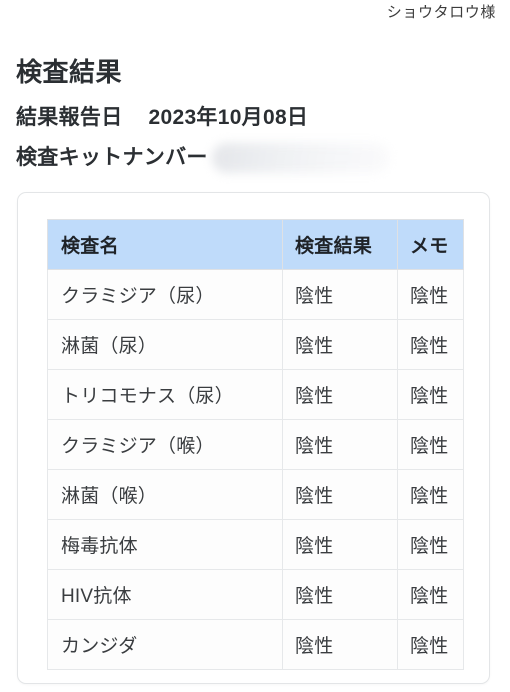 The width and height of the screenshot is (510, 692). Describe the element at coordinates (300, 158) in the screenshot. I see `kit-number-redacted-value` at that location.